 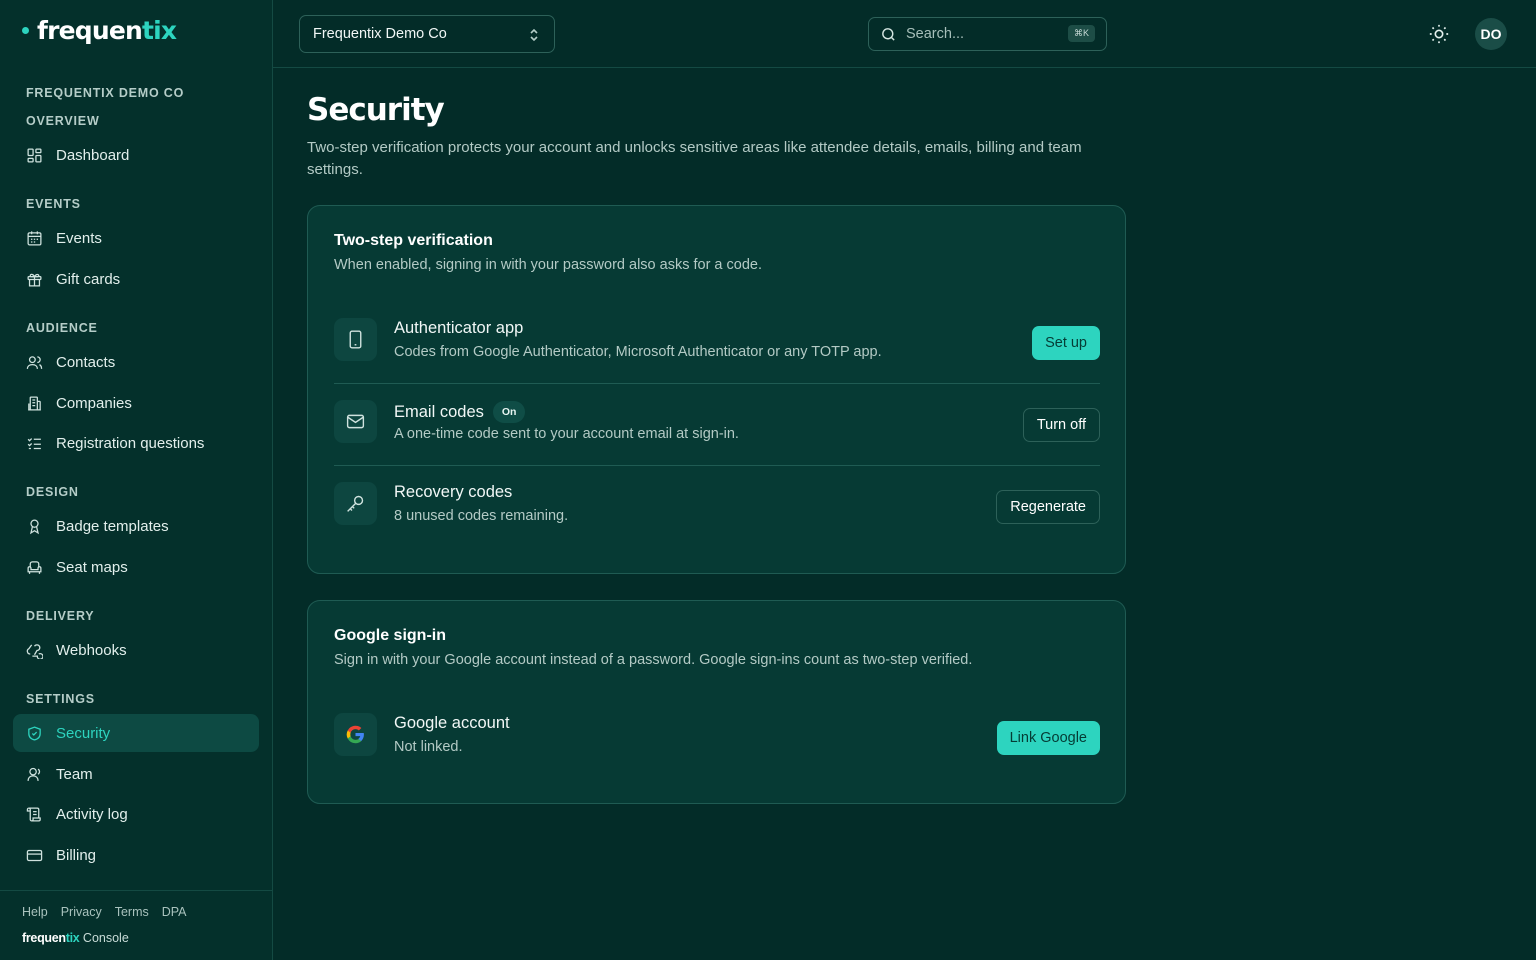 I want to click on logo-text-accent: tix, so click(x=159, y=30).